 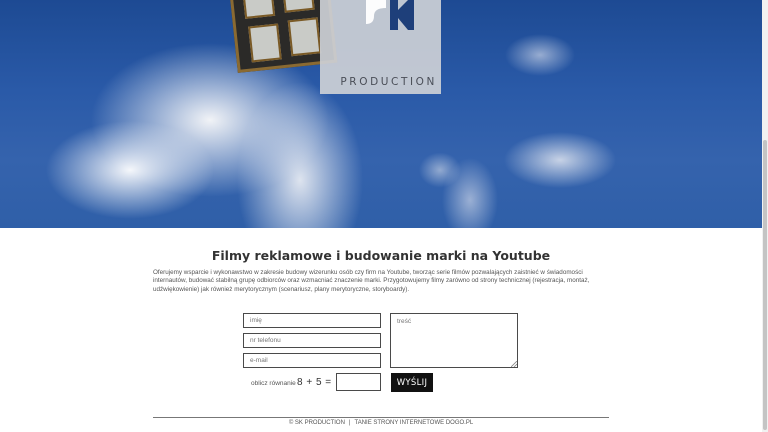 What do you see at coordinates (380, 47) in the screenshot?
I see `logo: PRODUCTION` at bounding box center [380, 47].